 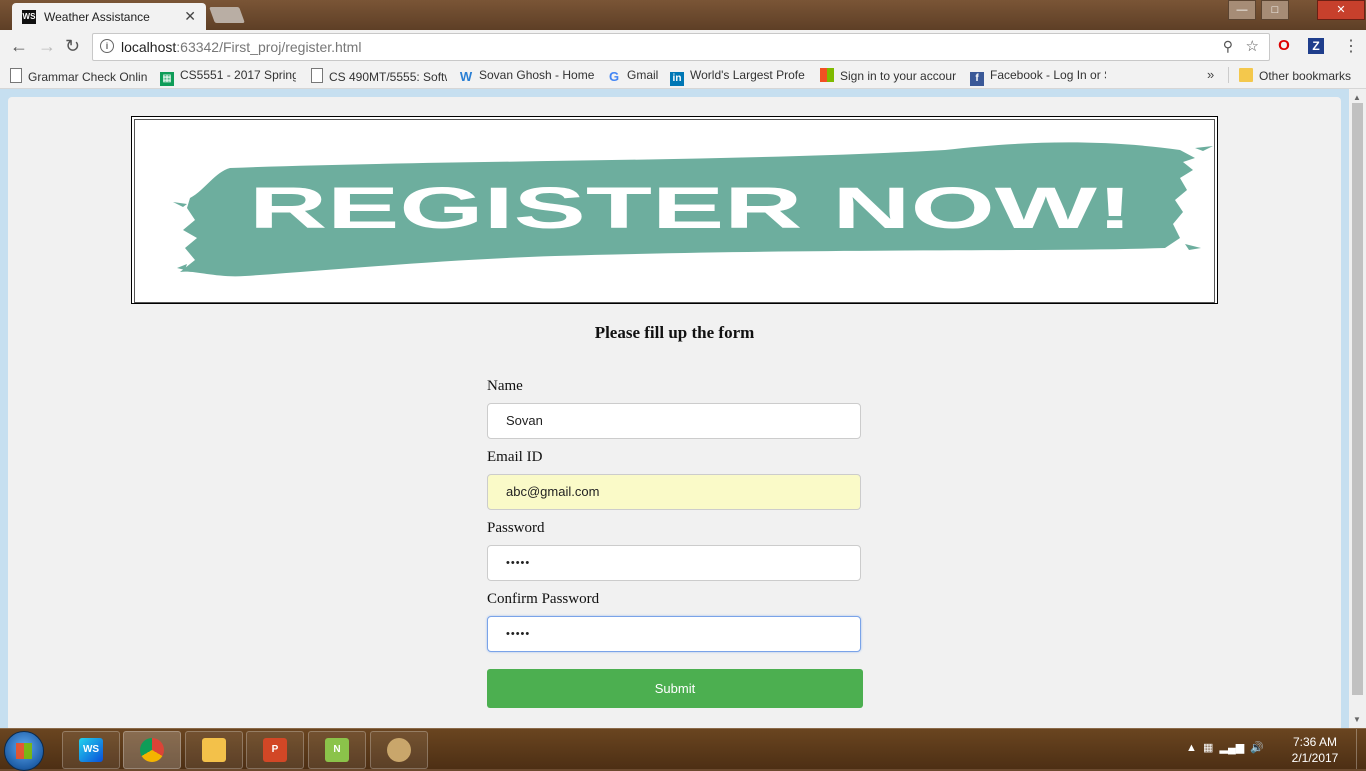 I want to click on taskbar-paint, so click(x=399, y=750).